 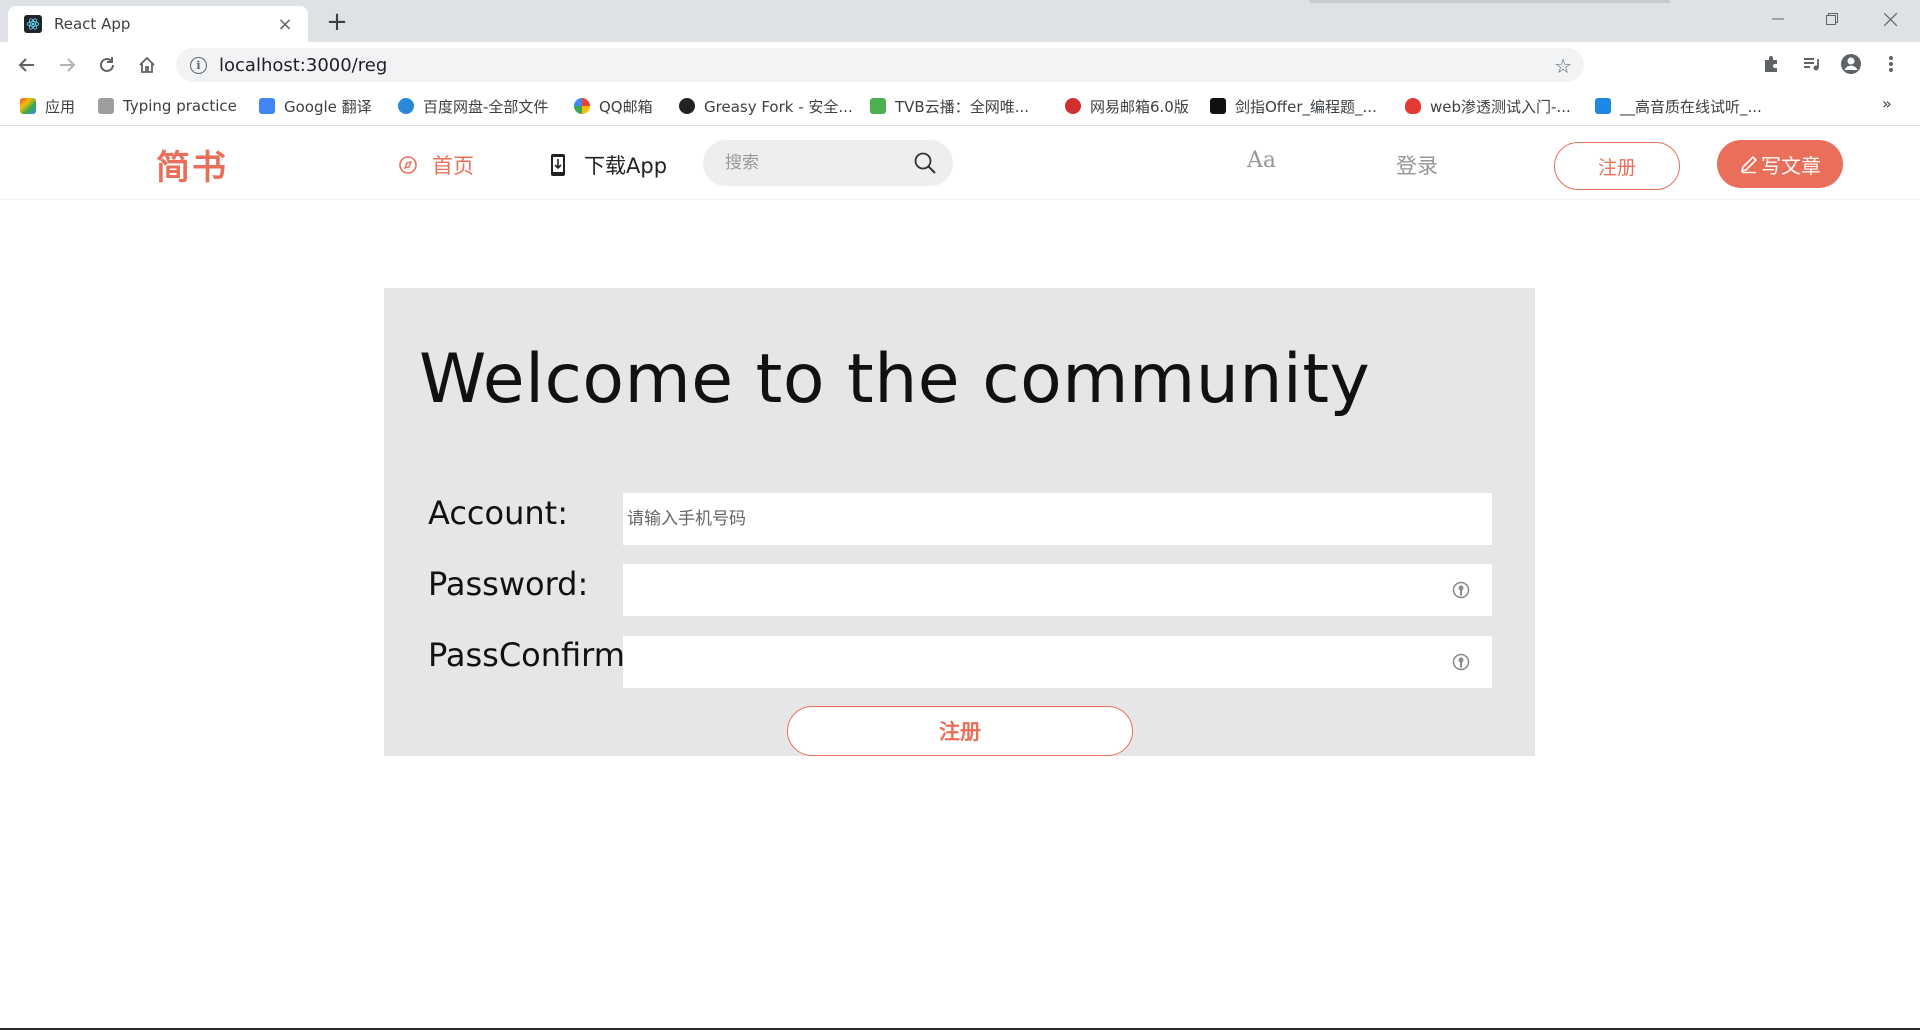 I want to click on search-box, so click(x=828, y=163).